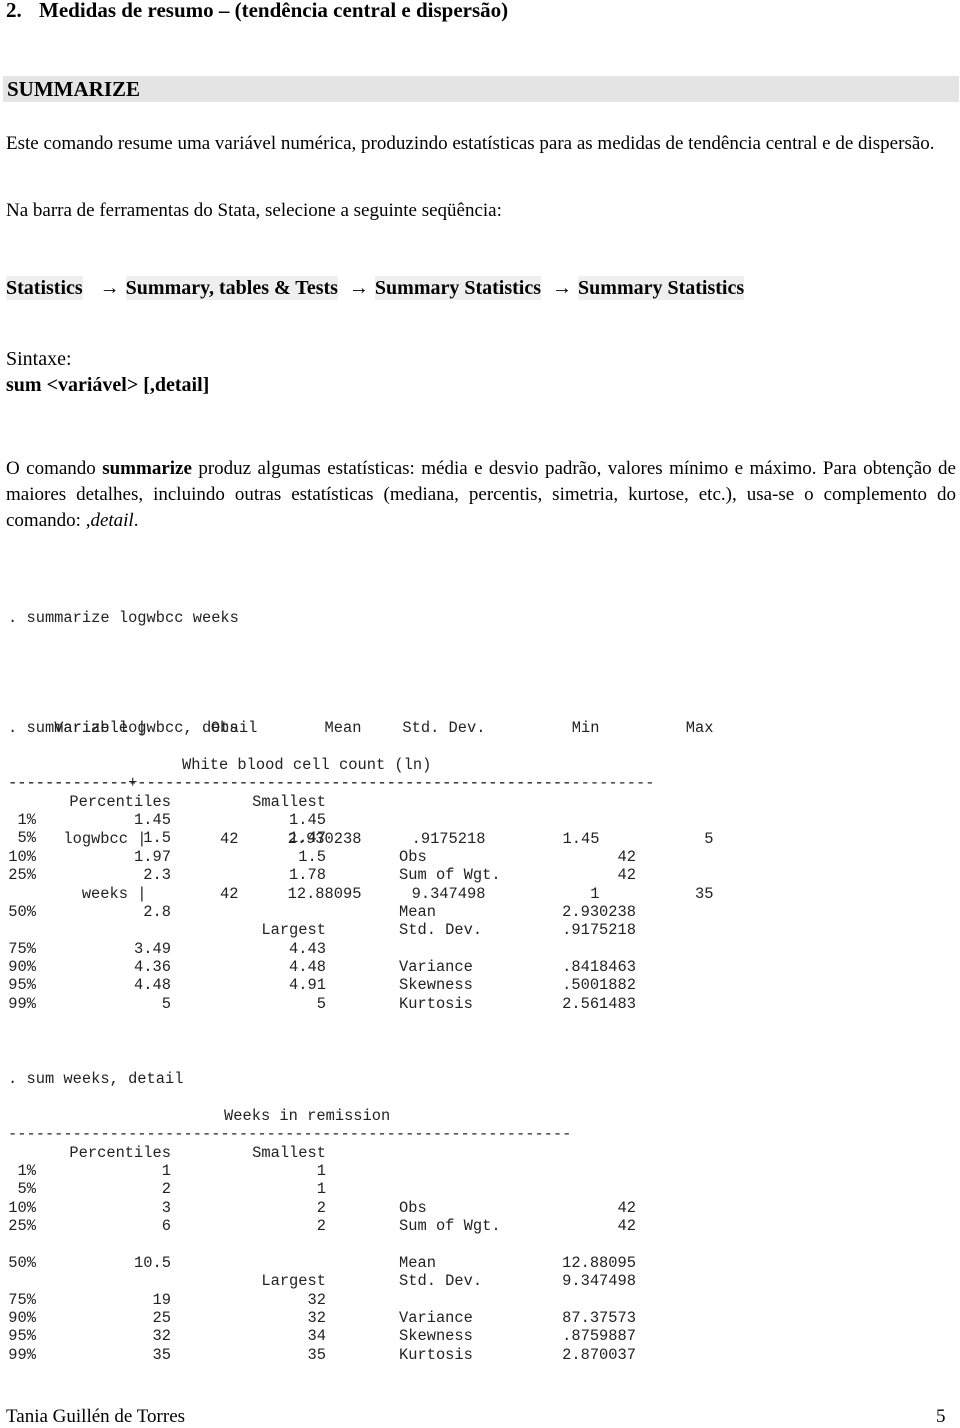 The width and height of the screenshot is (960, 1428). Describe the element at coordinates (166, 1170) in the screenshot. I see `percentile-value: 1` at that location.